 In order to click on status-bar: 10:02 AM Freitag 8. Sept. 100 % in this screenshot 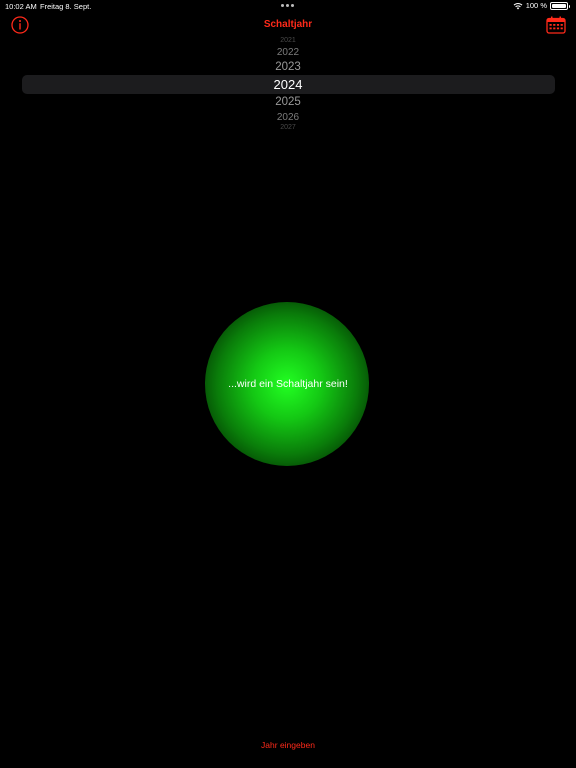, I will do `click(288, 6)`.